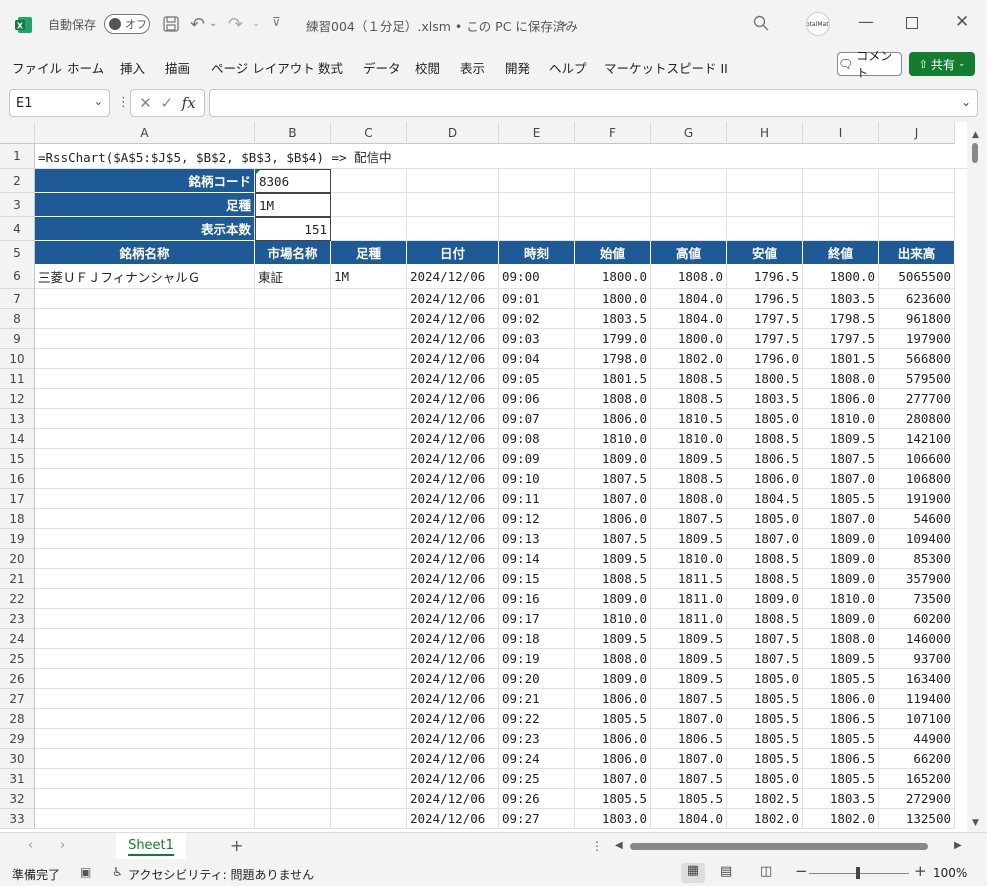 Image resolution: width=987 pixels, height=886 pixels. I want to click on data-cell: 1811.5, so click(689, 579).